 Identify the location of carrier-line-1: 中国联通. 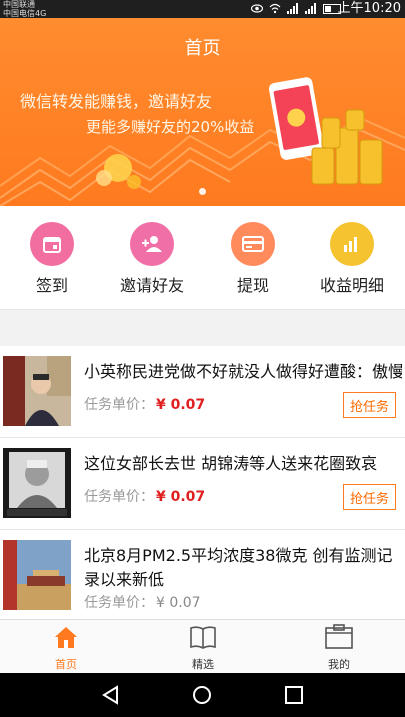
(19, 4).